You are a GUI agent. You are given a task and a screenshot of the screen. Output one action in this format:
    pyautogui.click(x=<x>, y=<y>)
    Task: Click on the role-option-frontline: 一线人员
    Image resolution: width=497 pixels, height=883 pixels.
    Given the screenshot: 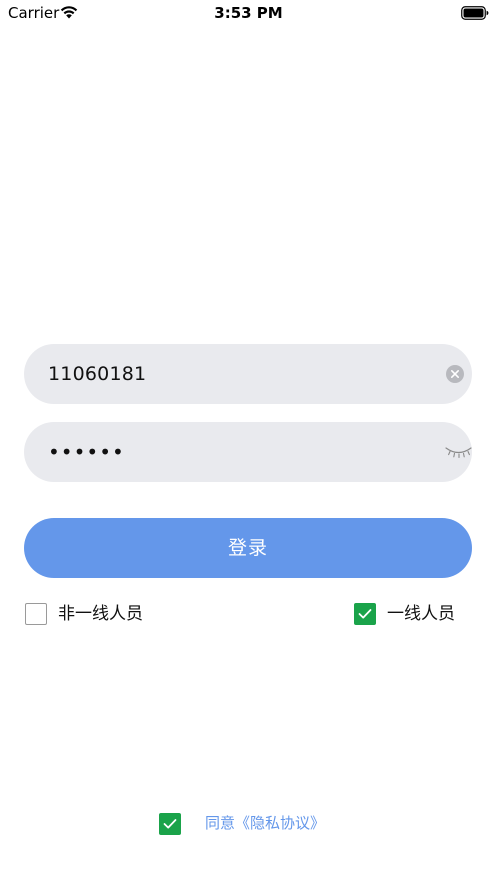 What is the action you would take?
    pyautogui.click(x=414, y=614)
    